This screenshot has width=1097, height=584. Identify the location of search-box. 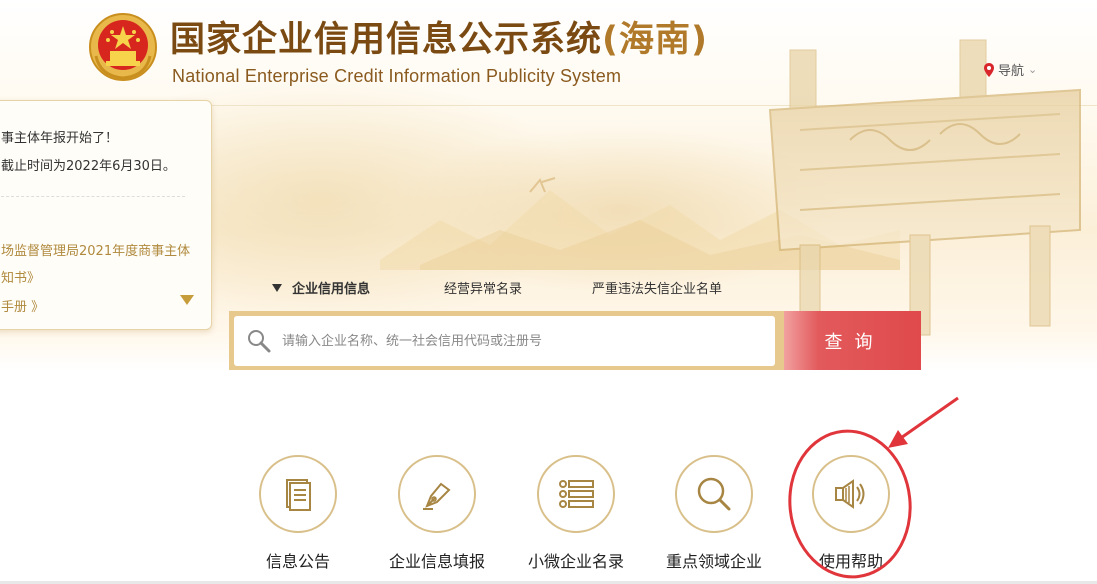
(504, 341).